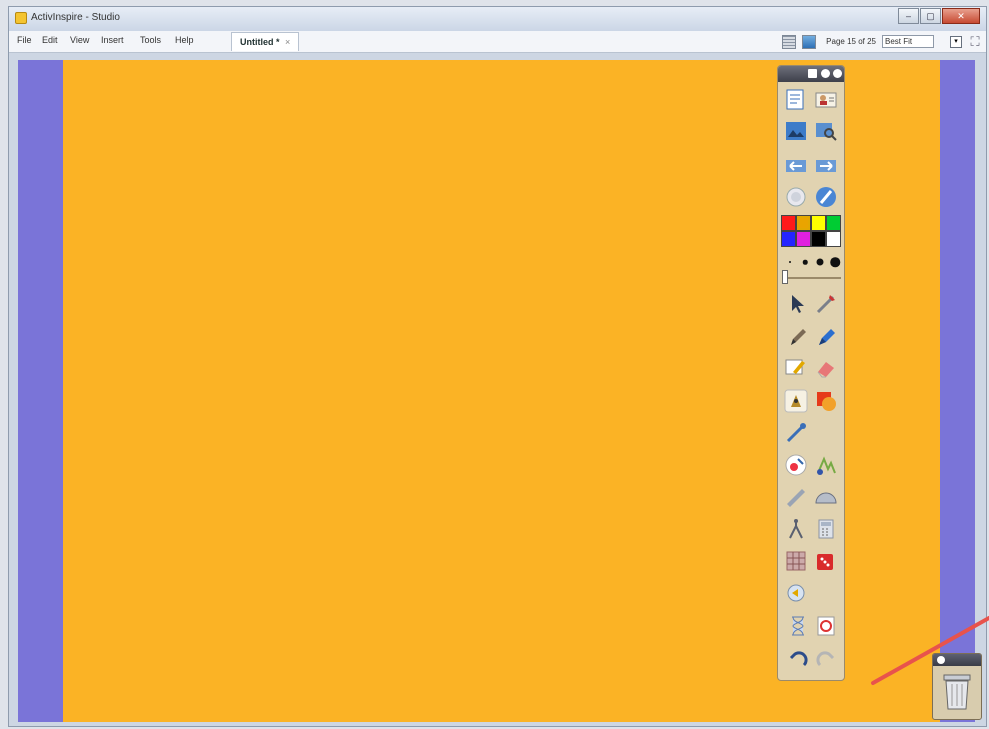 The image size is (989, 729). Describe the element at coordinates (796, 368) in the screenshot. I see `magic-ink-icon` at that location.